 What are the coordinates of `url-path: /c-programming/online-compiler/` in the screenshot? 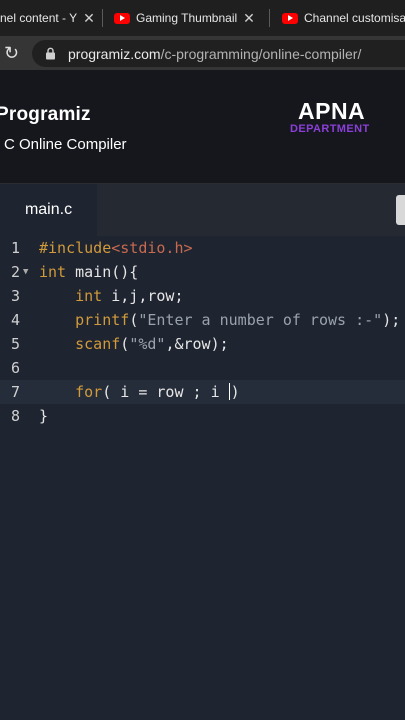 It's located at (261, 53).